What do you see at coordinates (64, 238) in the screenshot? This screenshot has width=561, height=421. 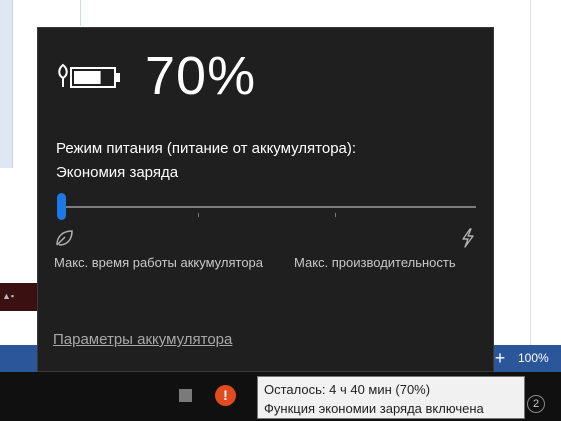 I see `leaf-icon` at bounding box center [64, 238].